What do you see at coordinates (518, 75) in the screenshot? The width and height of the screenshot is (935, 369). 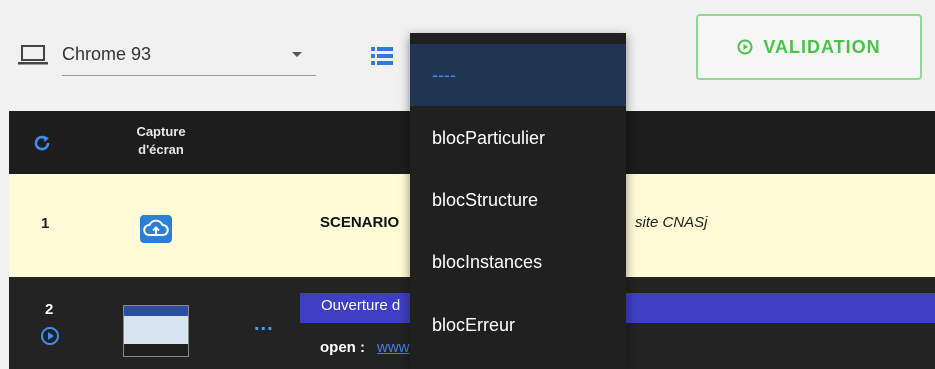 I see `menu-item: ----` at bounding box center [518, 75].